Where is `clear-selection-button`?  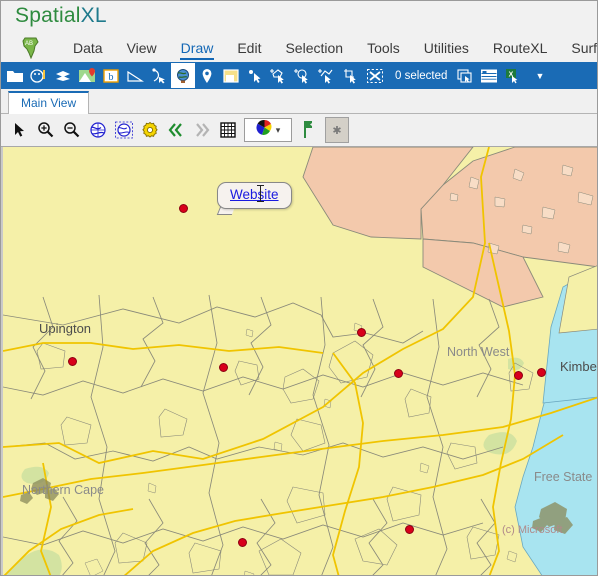
clear-selection-button is located at coordinates (375, 75).